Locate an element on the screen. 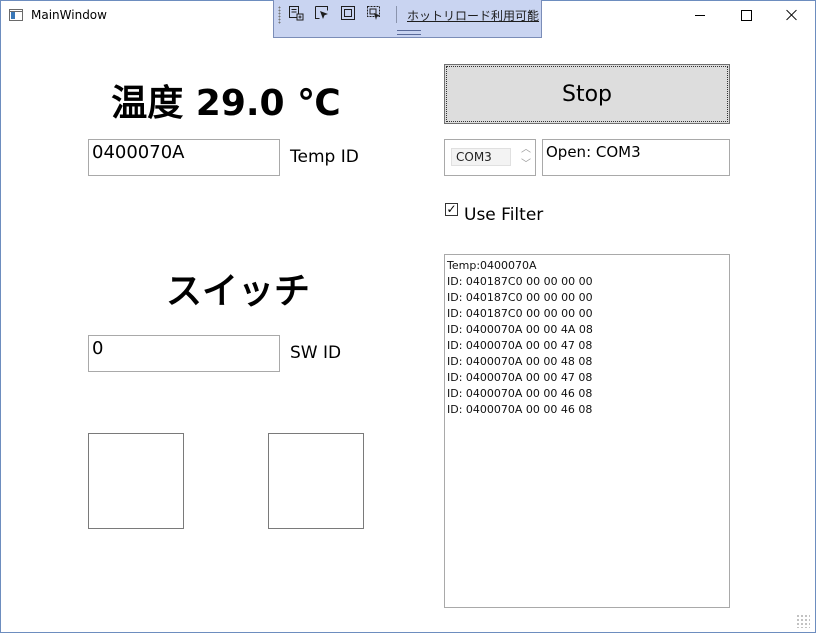 Image resolution: width=816 pixels, height=633 pixels. minimize-button is located at coordinates (700, 15).